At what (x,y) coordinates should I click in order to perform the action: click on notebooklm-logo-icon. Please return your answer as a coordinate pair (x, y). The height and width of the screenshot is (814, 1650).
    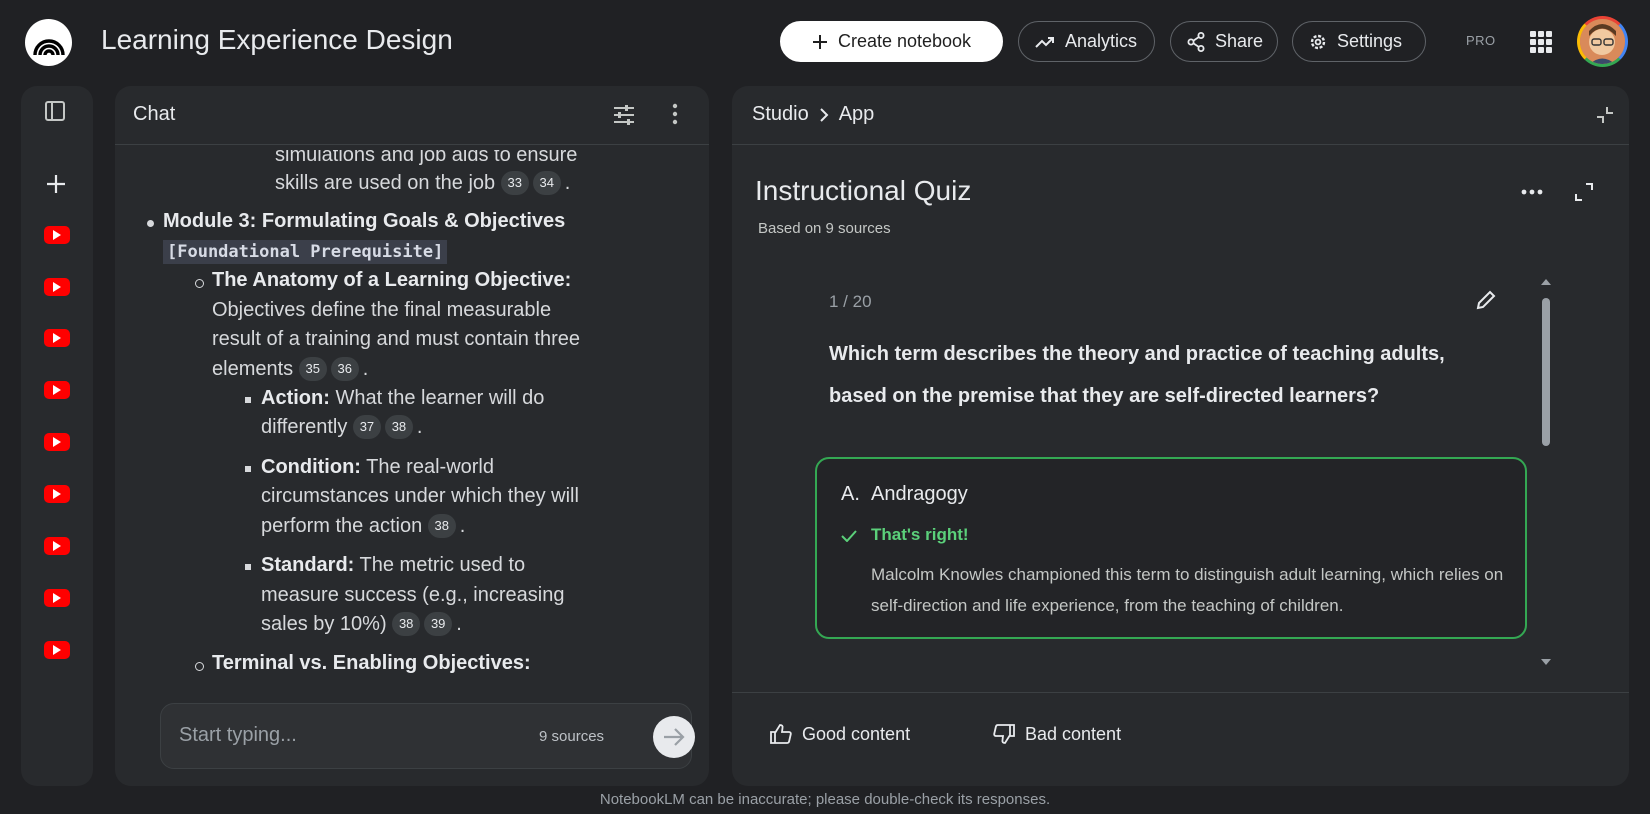
    Looking at the image, I should click on (48, 42).